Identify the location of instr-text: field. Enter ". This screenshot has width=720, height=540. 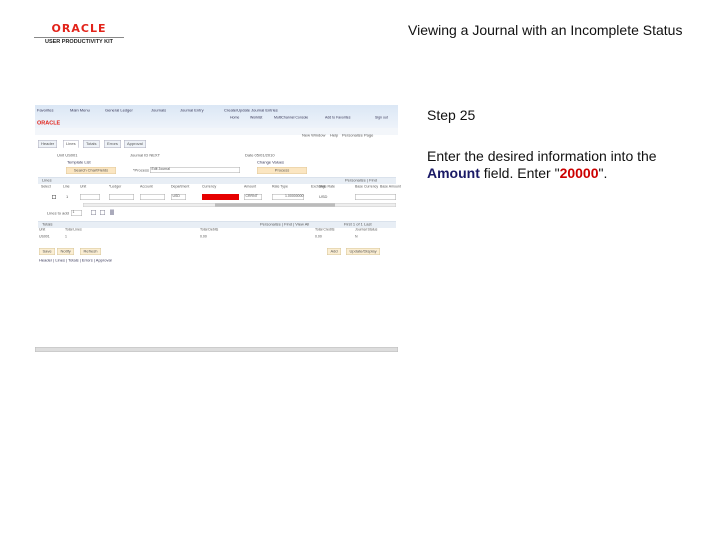
(519, 173).